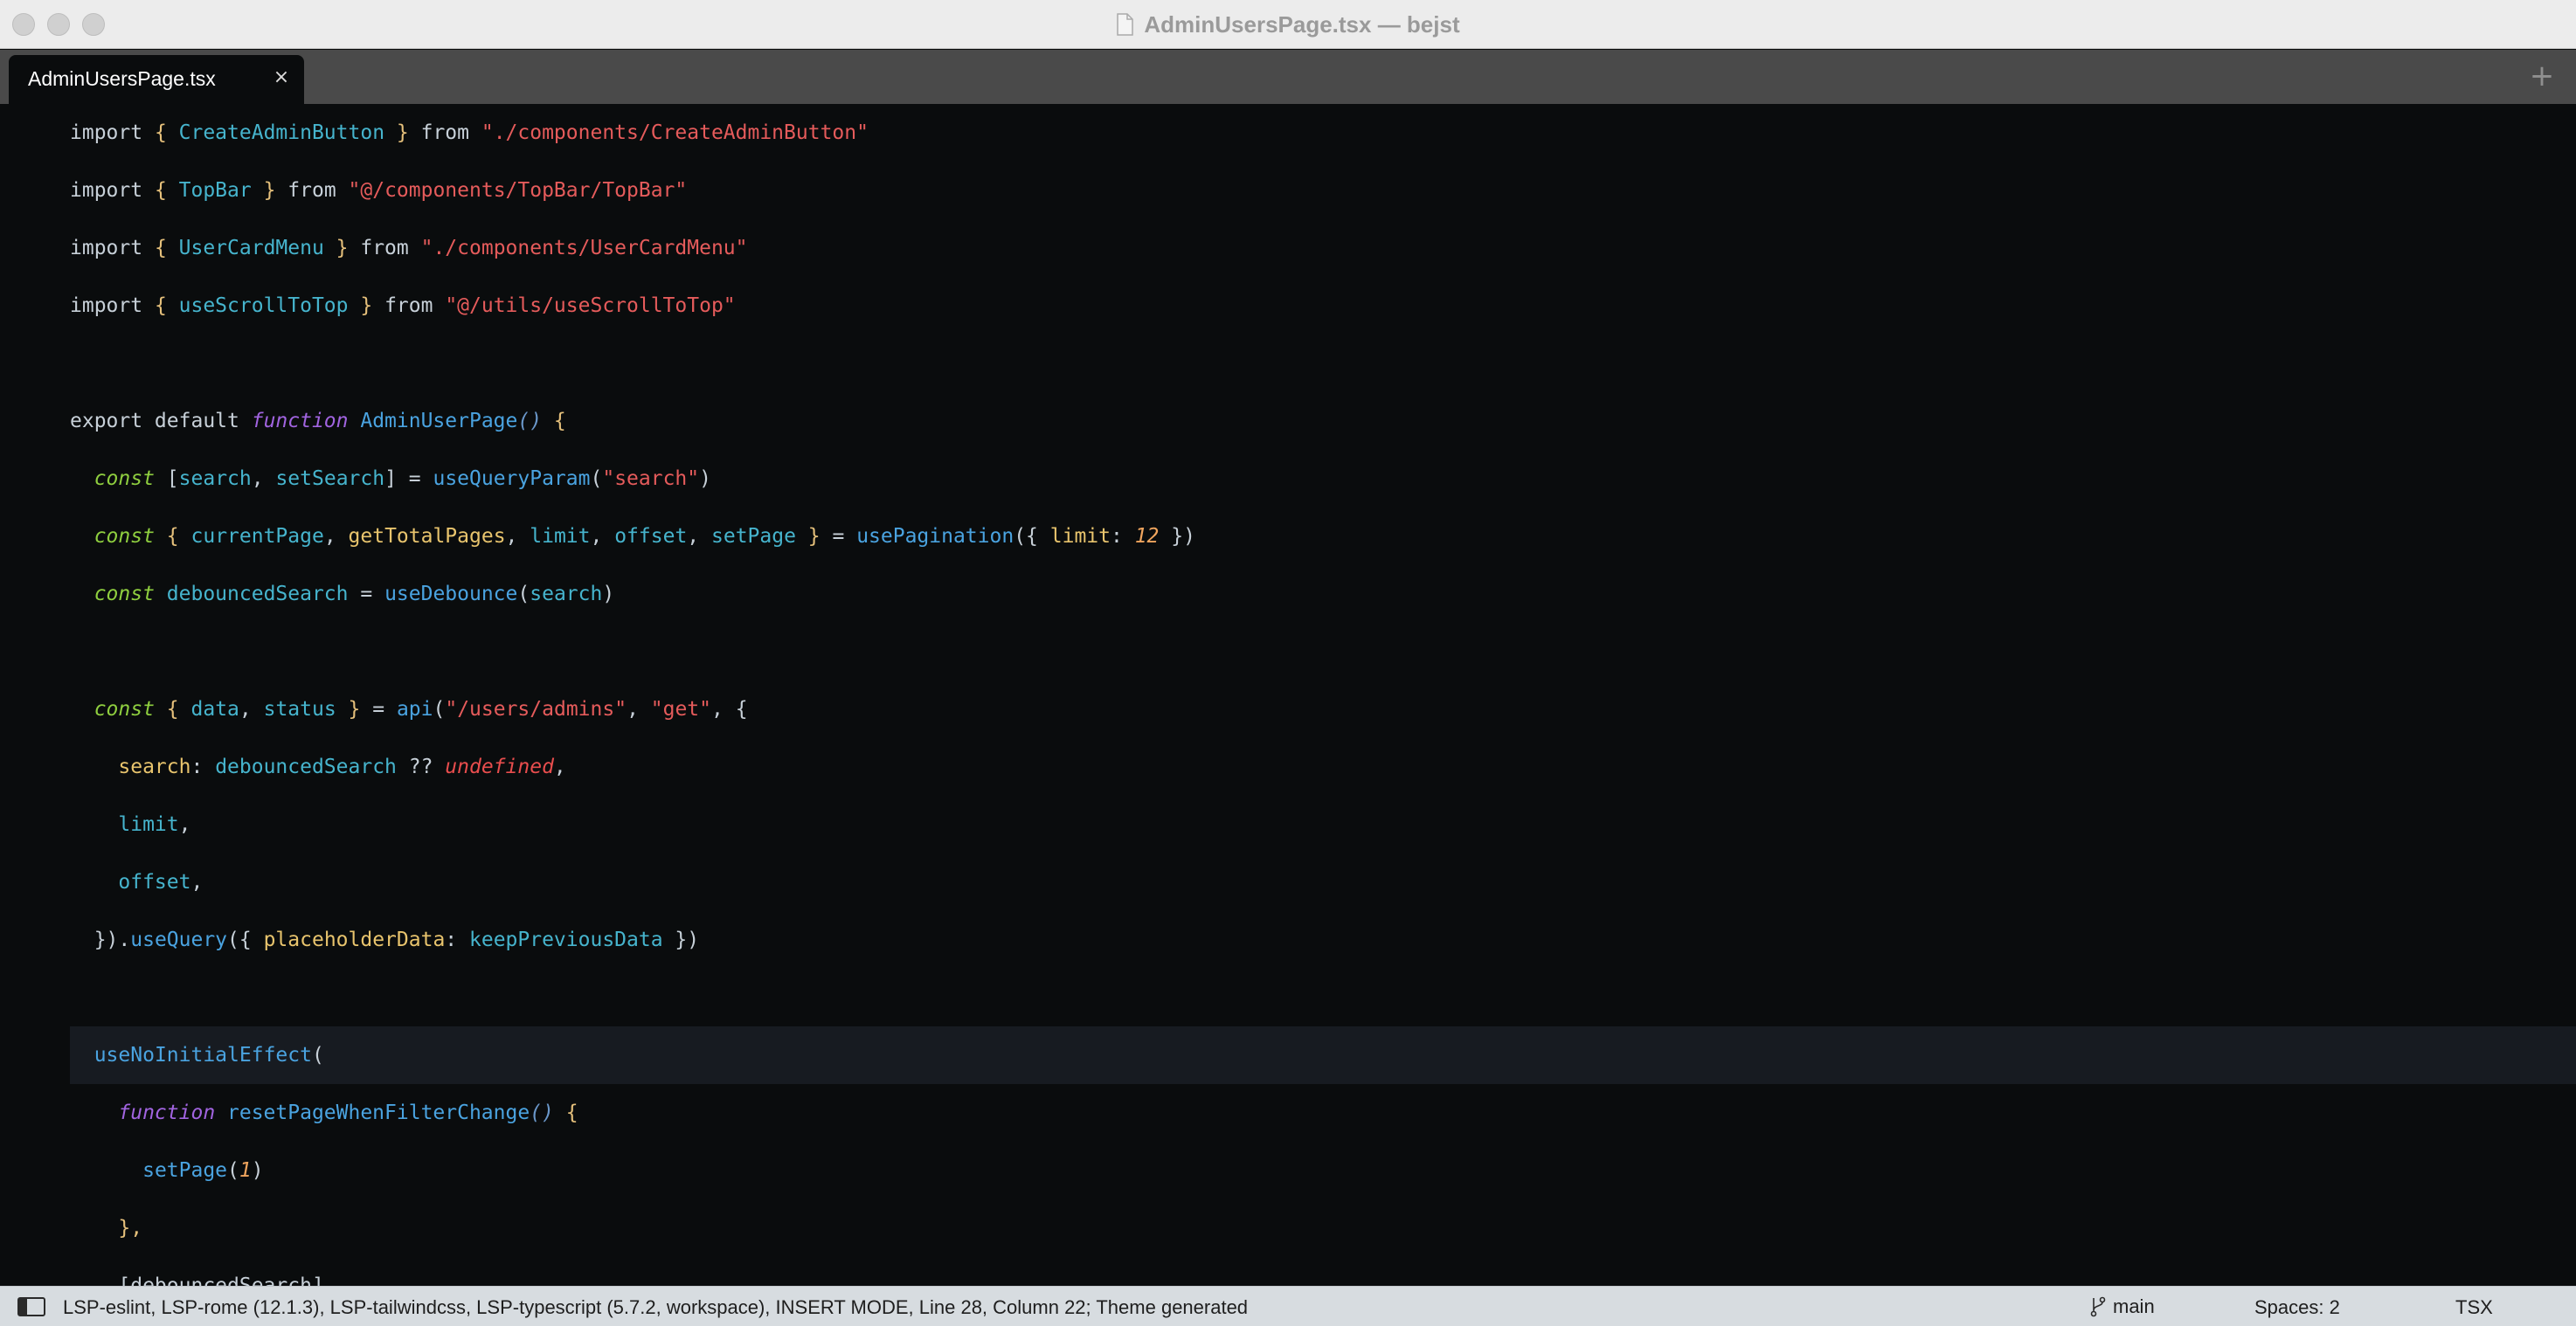 This screenshot has height=1326, width=2576. I want to click on code-token: resetPageWhenFilterChange, so click(378, 1113).